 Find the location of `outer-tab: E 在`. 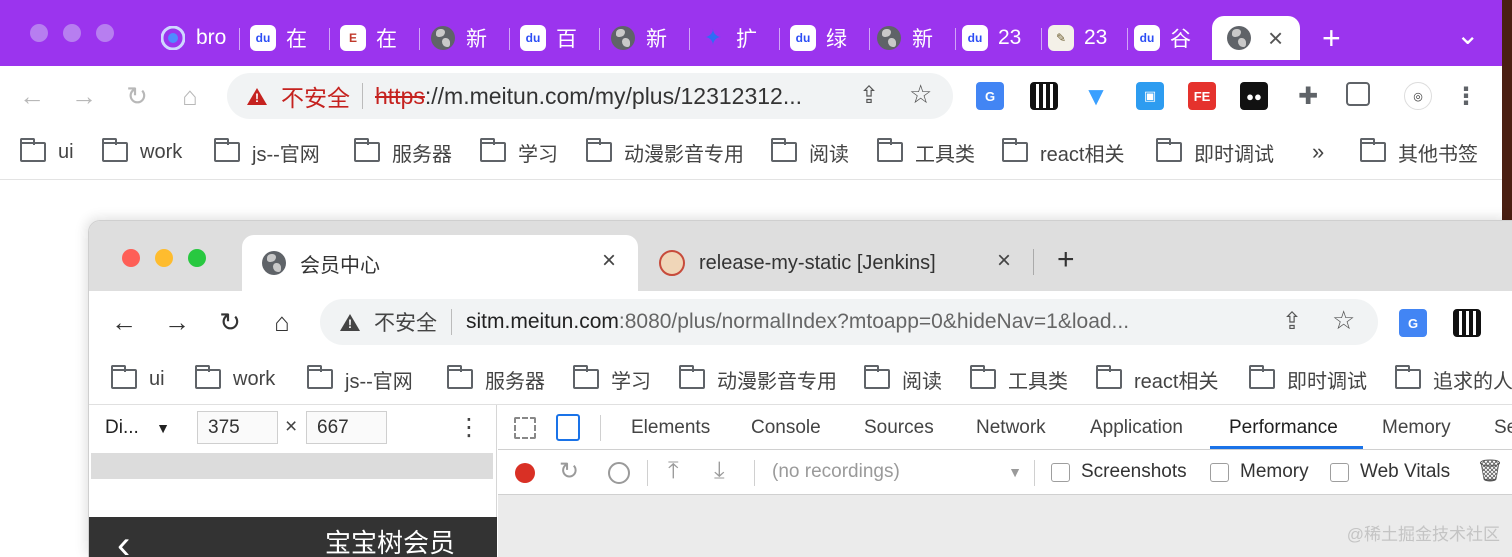

outer-tab: E 在 is located at coordinates (376, 38).